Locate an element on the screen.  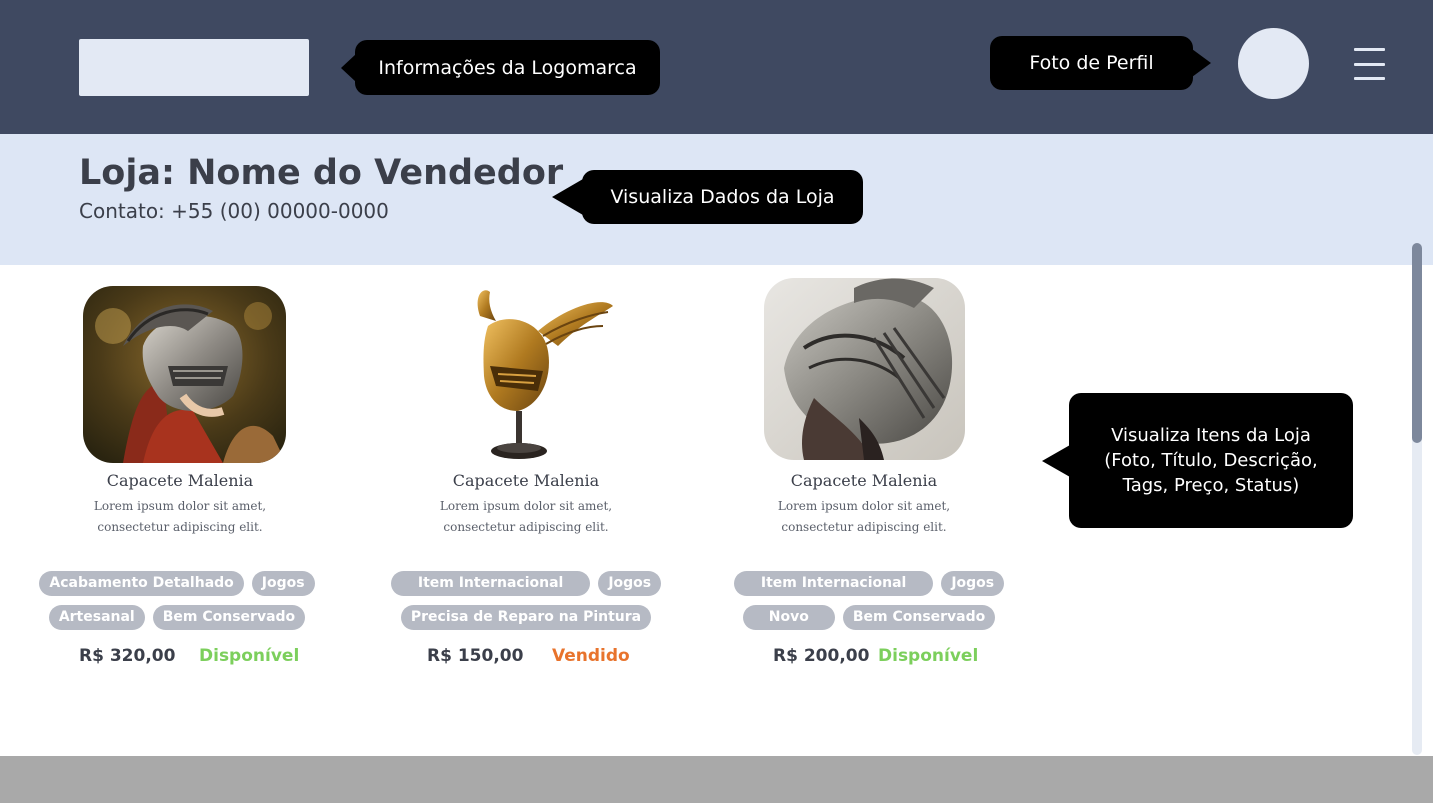
menu-icon is located at coordinates (1369, 64).